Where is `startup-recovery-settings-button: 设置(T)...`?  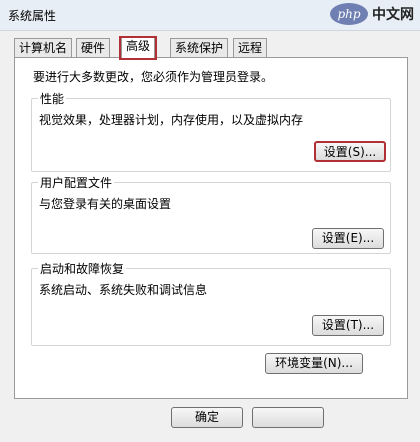 startup-recovery-settings-button: 设置(T)... is located at coordinates (348, 325).